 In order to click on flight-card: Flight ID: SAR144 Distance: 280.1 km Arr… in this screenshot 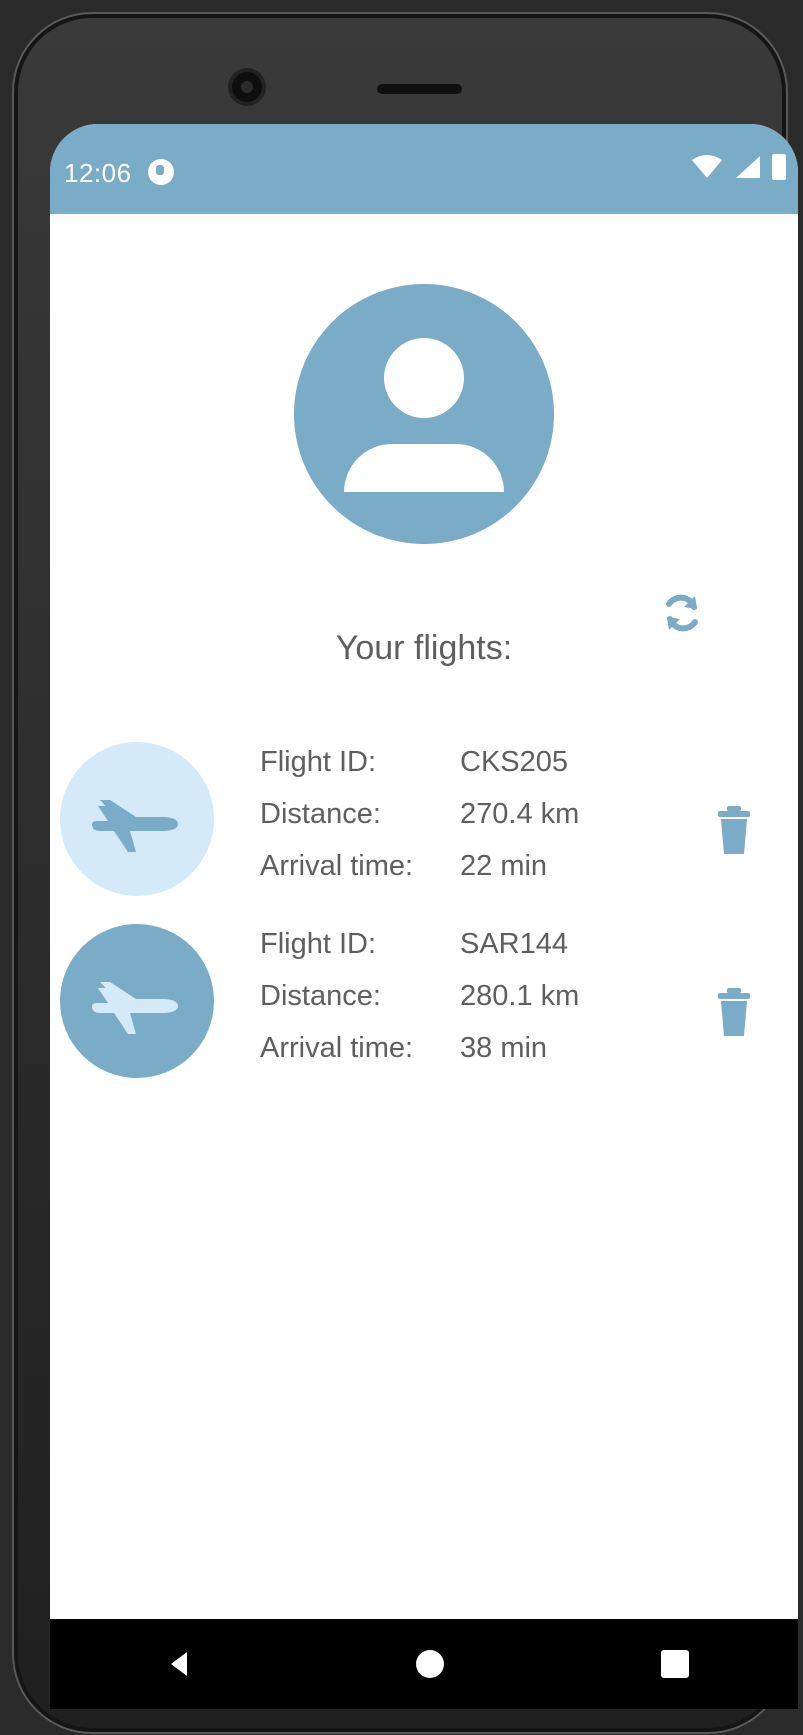, I will do `click(424, 1009)`.